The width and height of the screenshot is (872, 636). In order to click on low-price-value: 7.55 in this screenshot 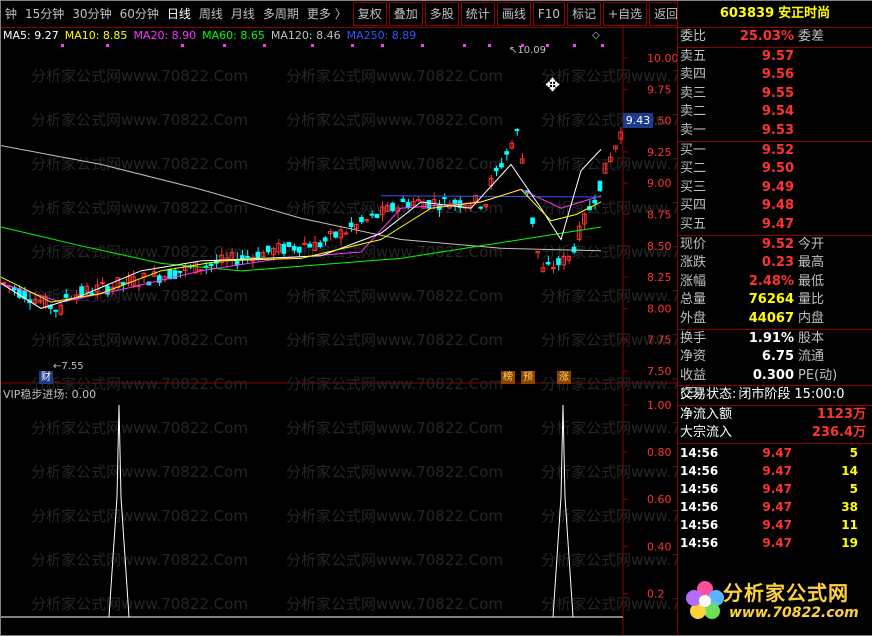, I will do `click(72, 366)`.